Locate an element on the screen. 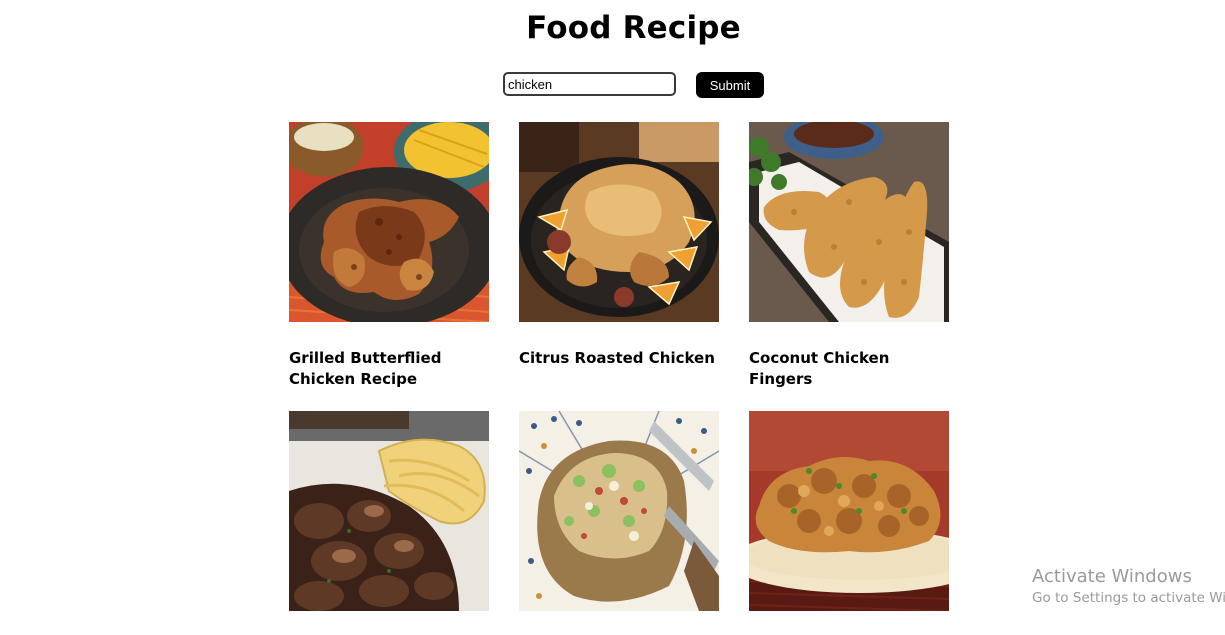 This screenshot has width=1225, height=635. submit-button: Submit is located at coordinates (730, 85).